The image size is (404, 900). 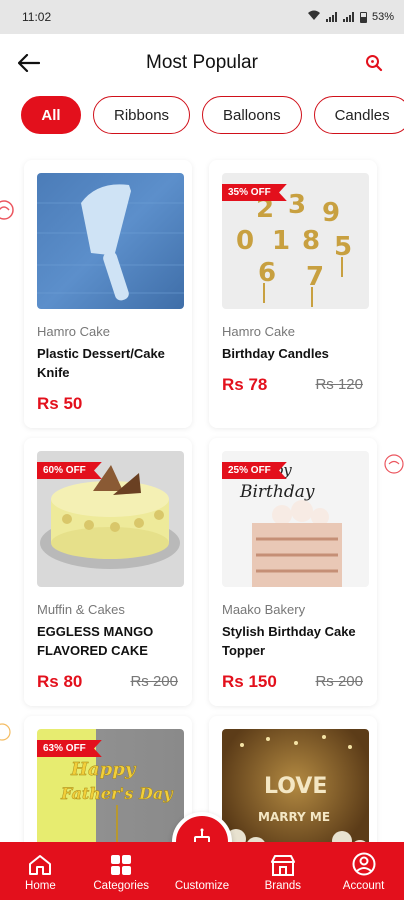 I want to click on product-image: Happy Birthday 25% OFF, so click(x=295, y=519).